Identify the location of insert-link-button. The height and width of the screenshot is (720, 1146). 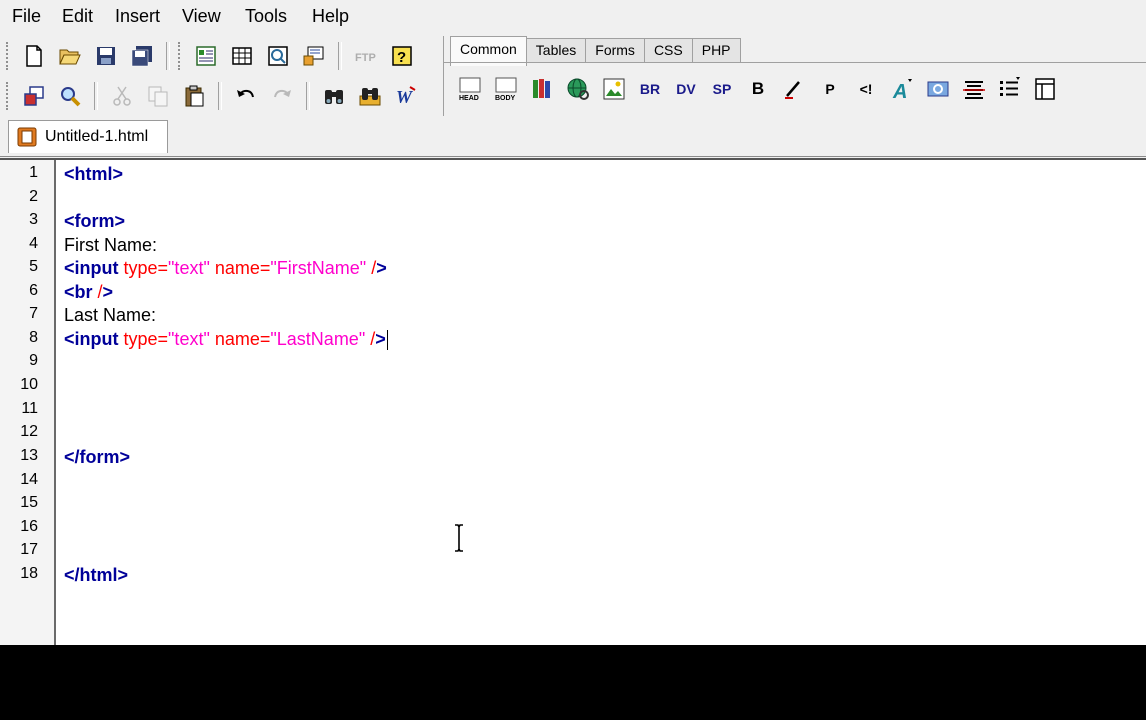
(578, 89).